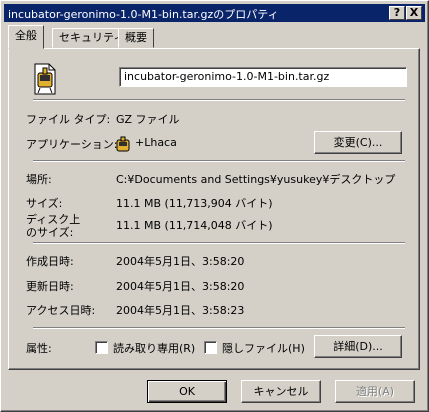  What do you see at coordinates (210, 347) in the screenshot?
I see `hidden-checkbox` at bounding box center [210, 347].